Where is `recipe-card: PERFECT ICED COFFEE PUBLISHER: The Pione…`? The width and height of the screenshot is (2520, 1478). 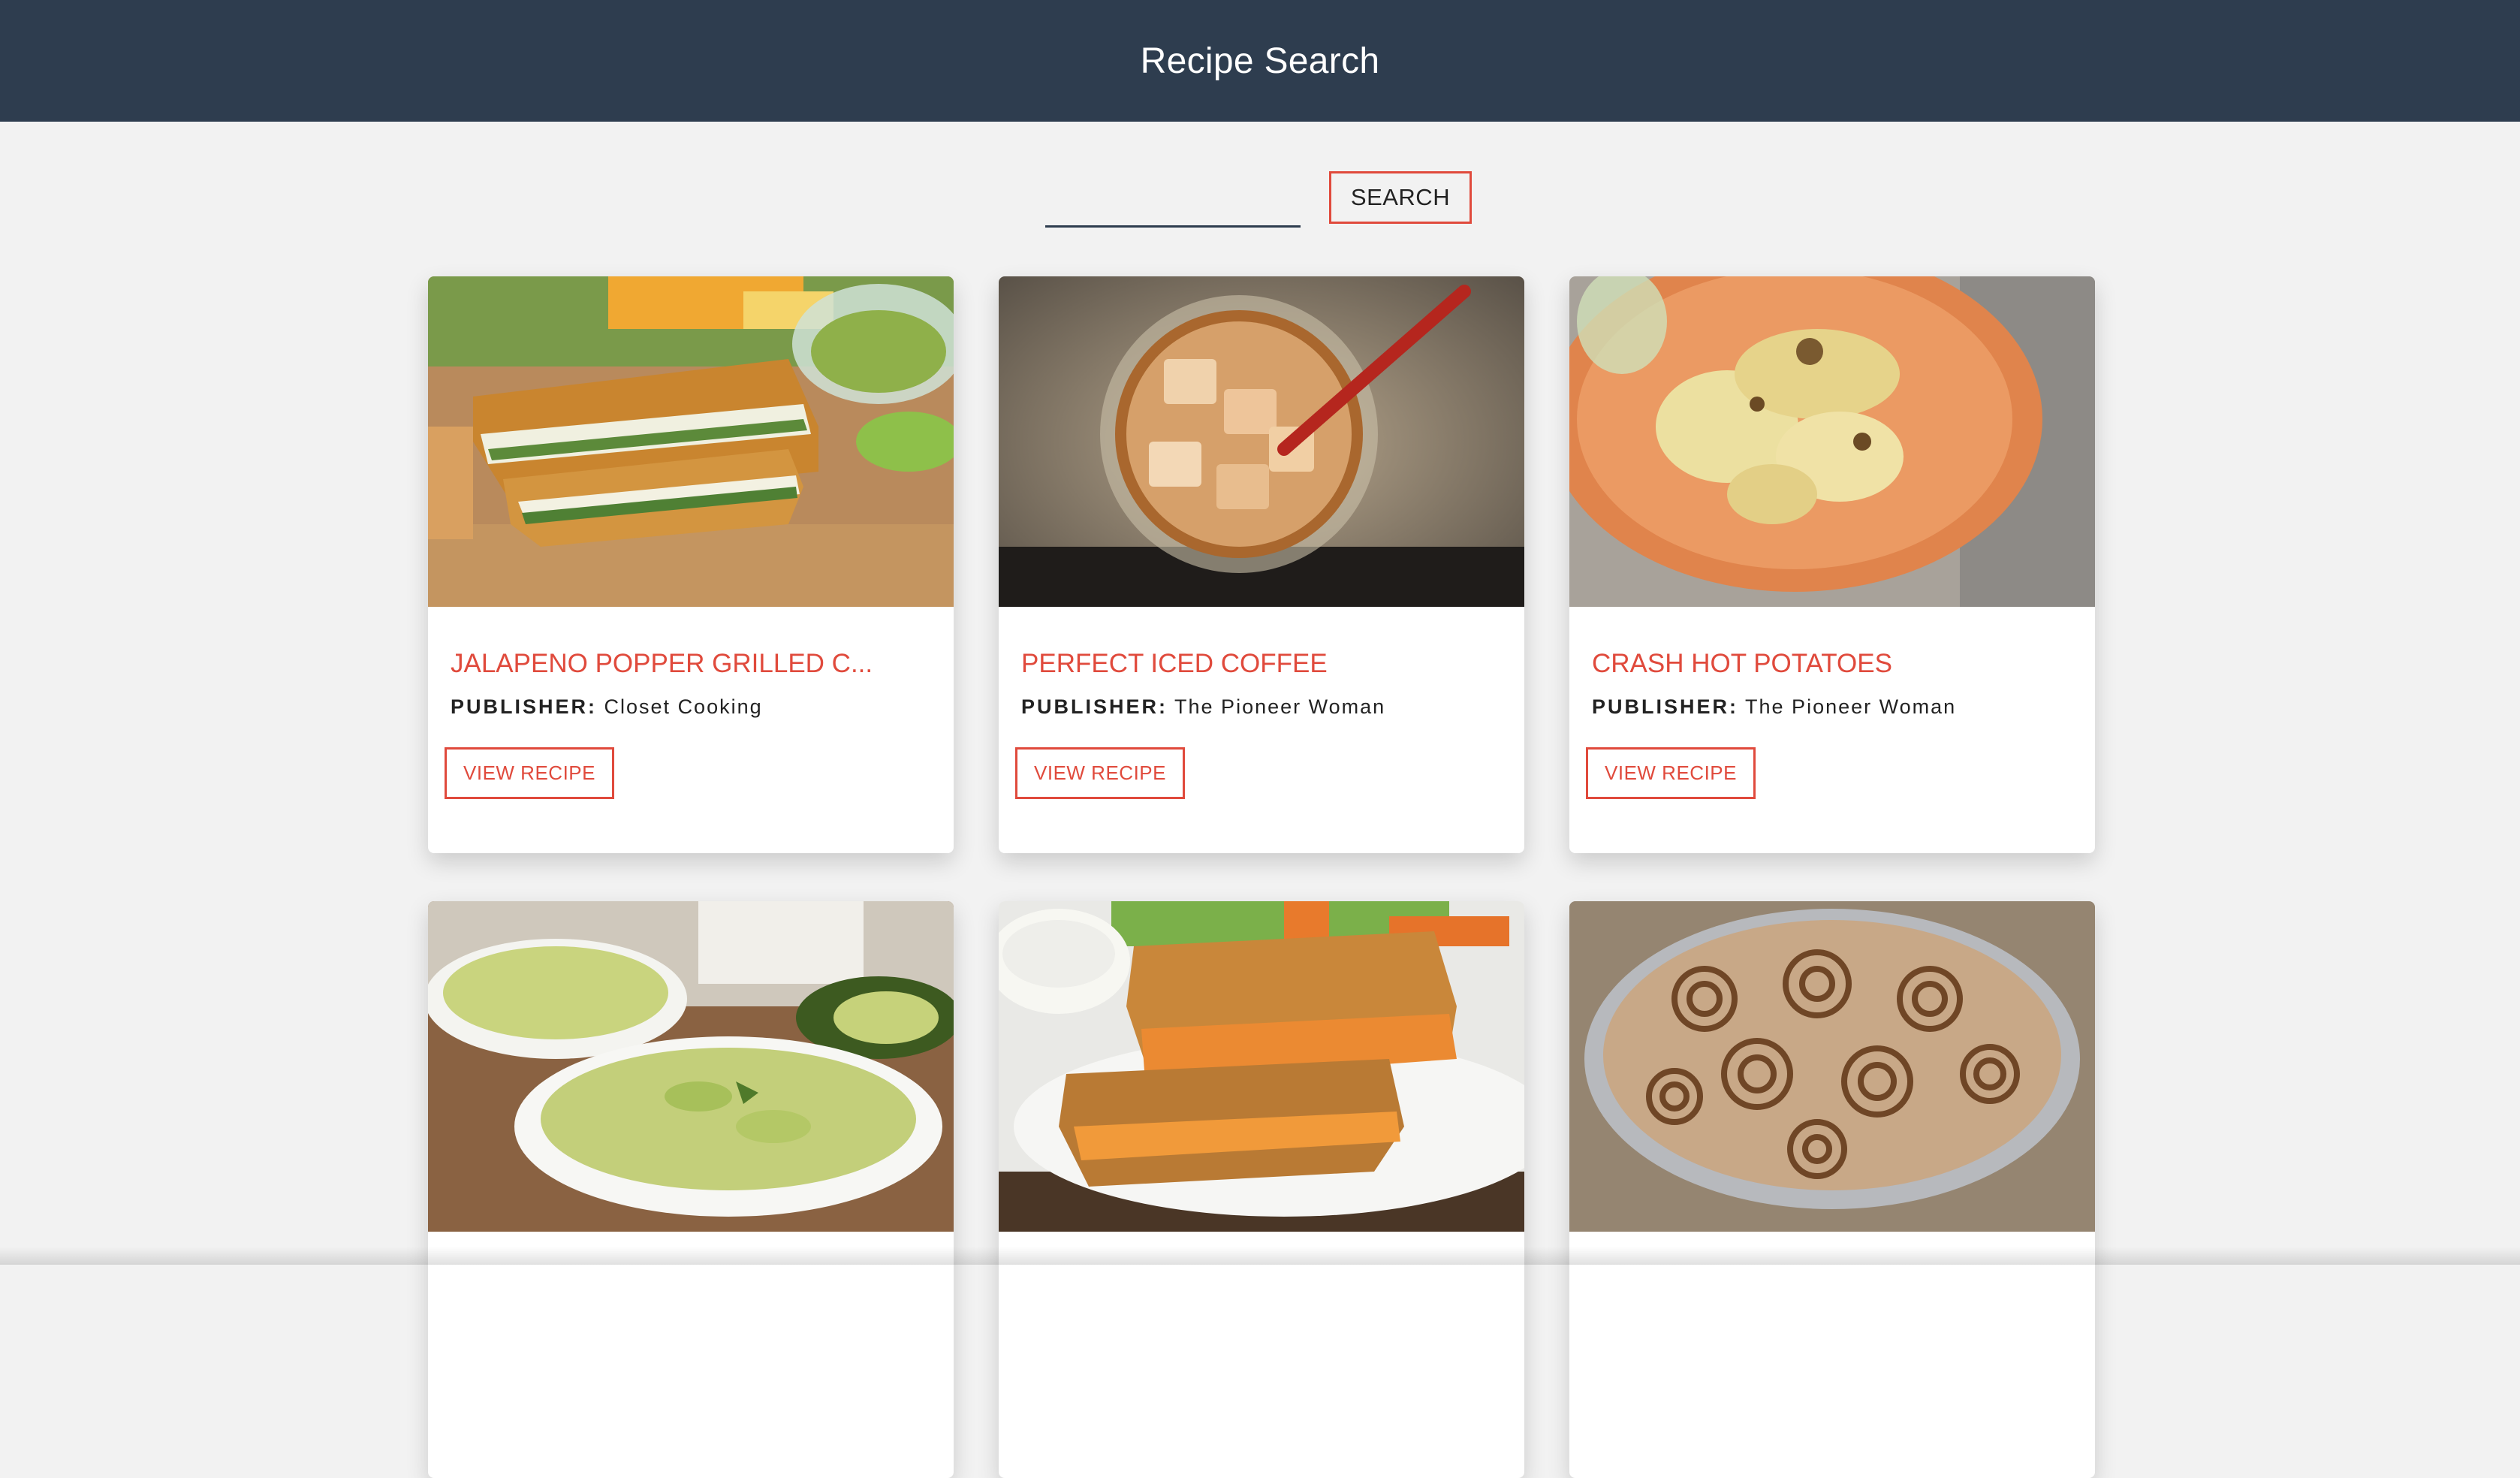
recipe-card: PERFECT ICED COFFEE PUBLISHER: The Pione… is located at coordinates (1261, 564).